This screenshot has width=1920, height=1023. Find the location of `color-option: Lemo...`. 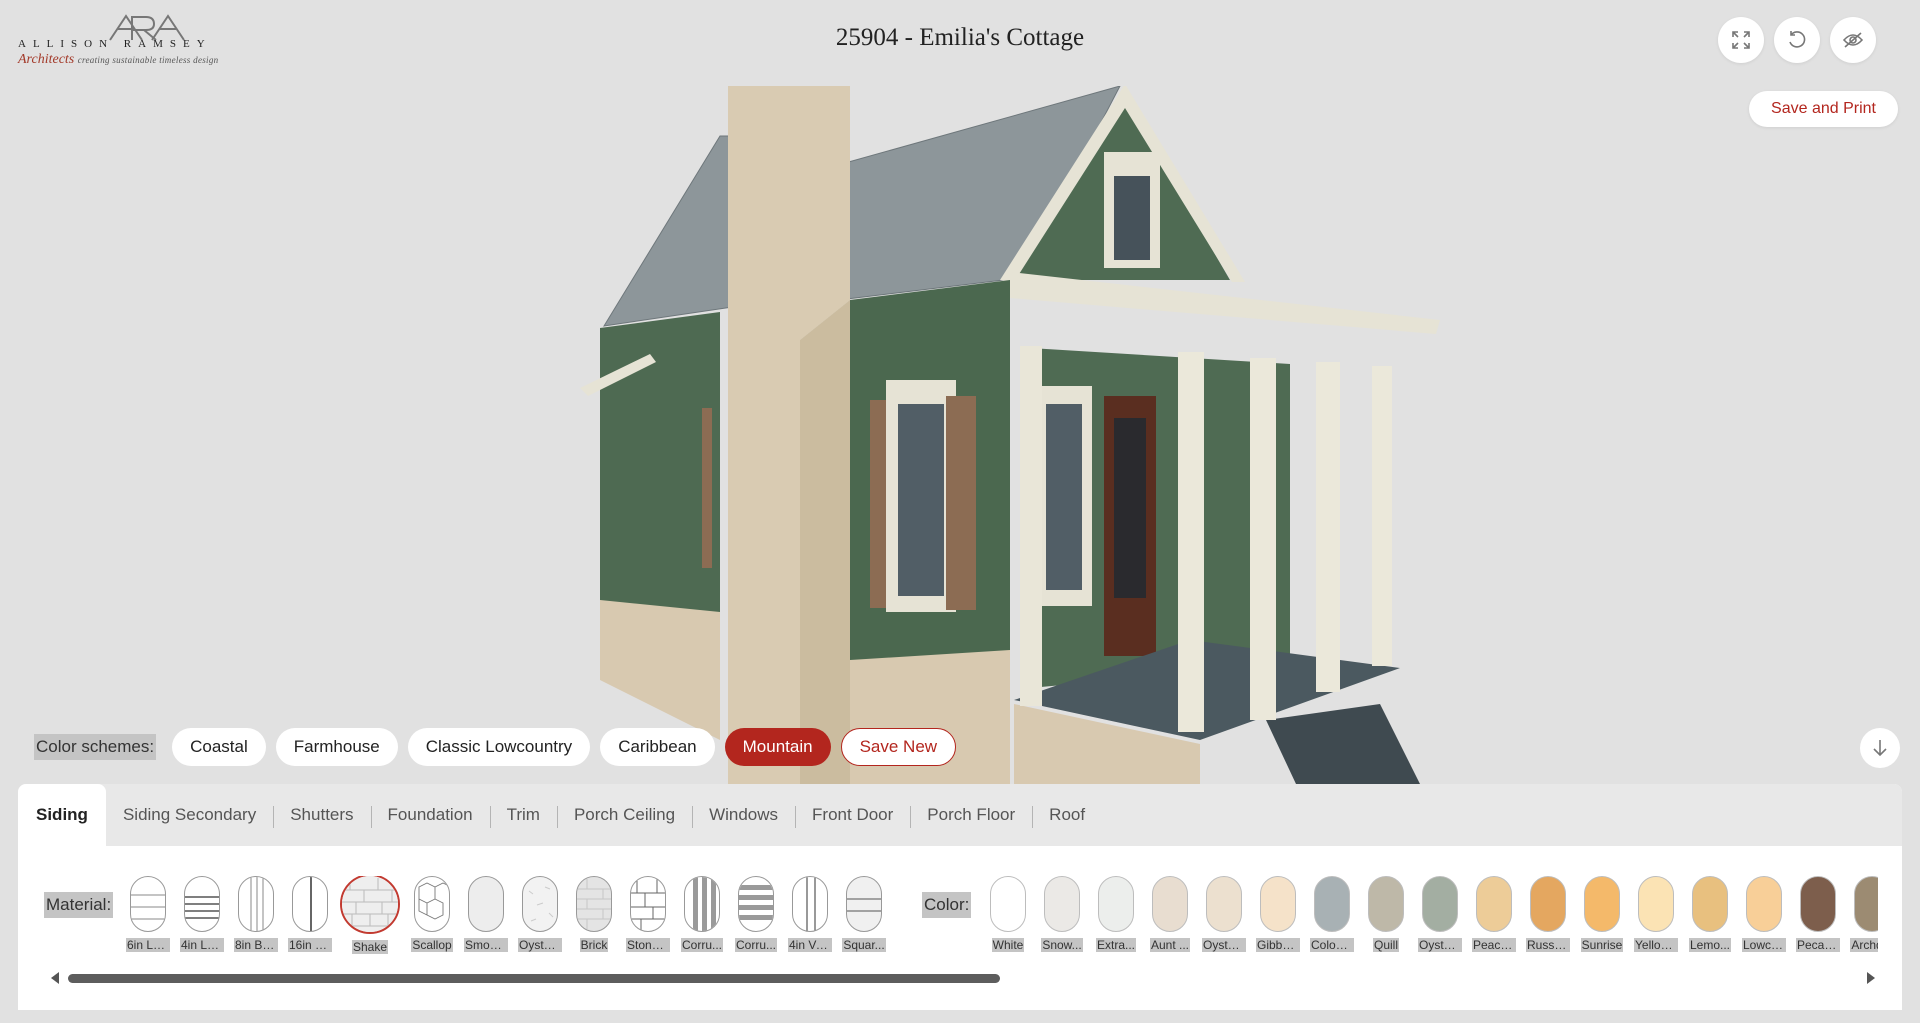

color-option: Lemo... is located at coordinates (1710, 914).